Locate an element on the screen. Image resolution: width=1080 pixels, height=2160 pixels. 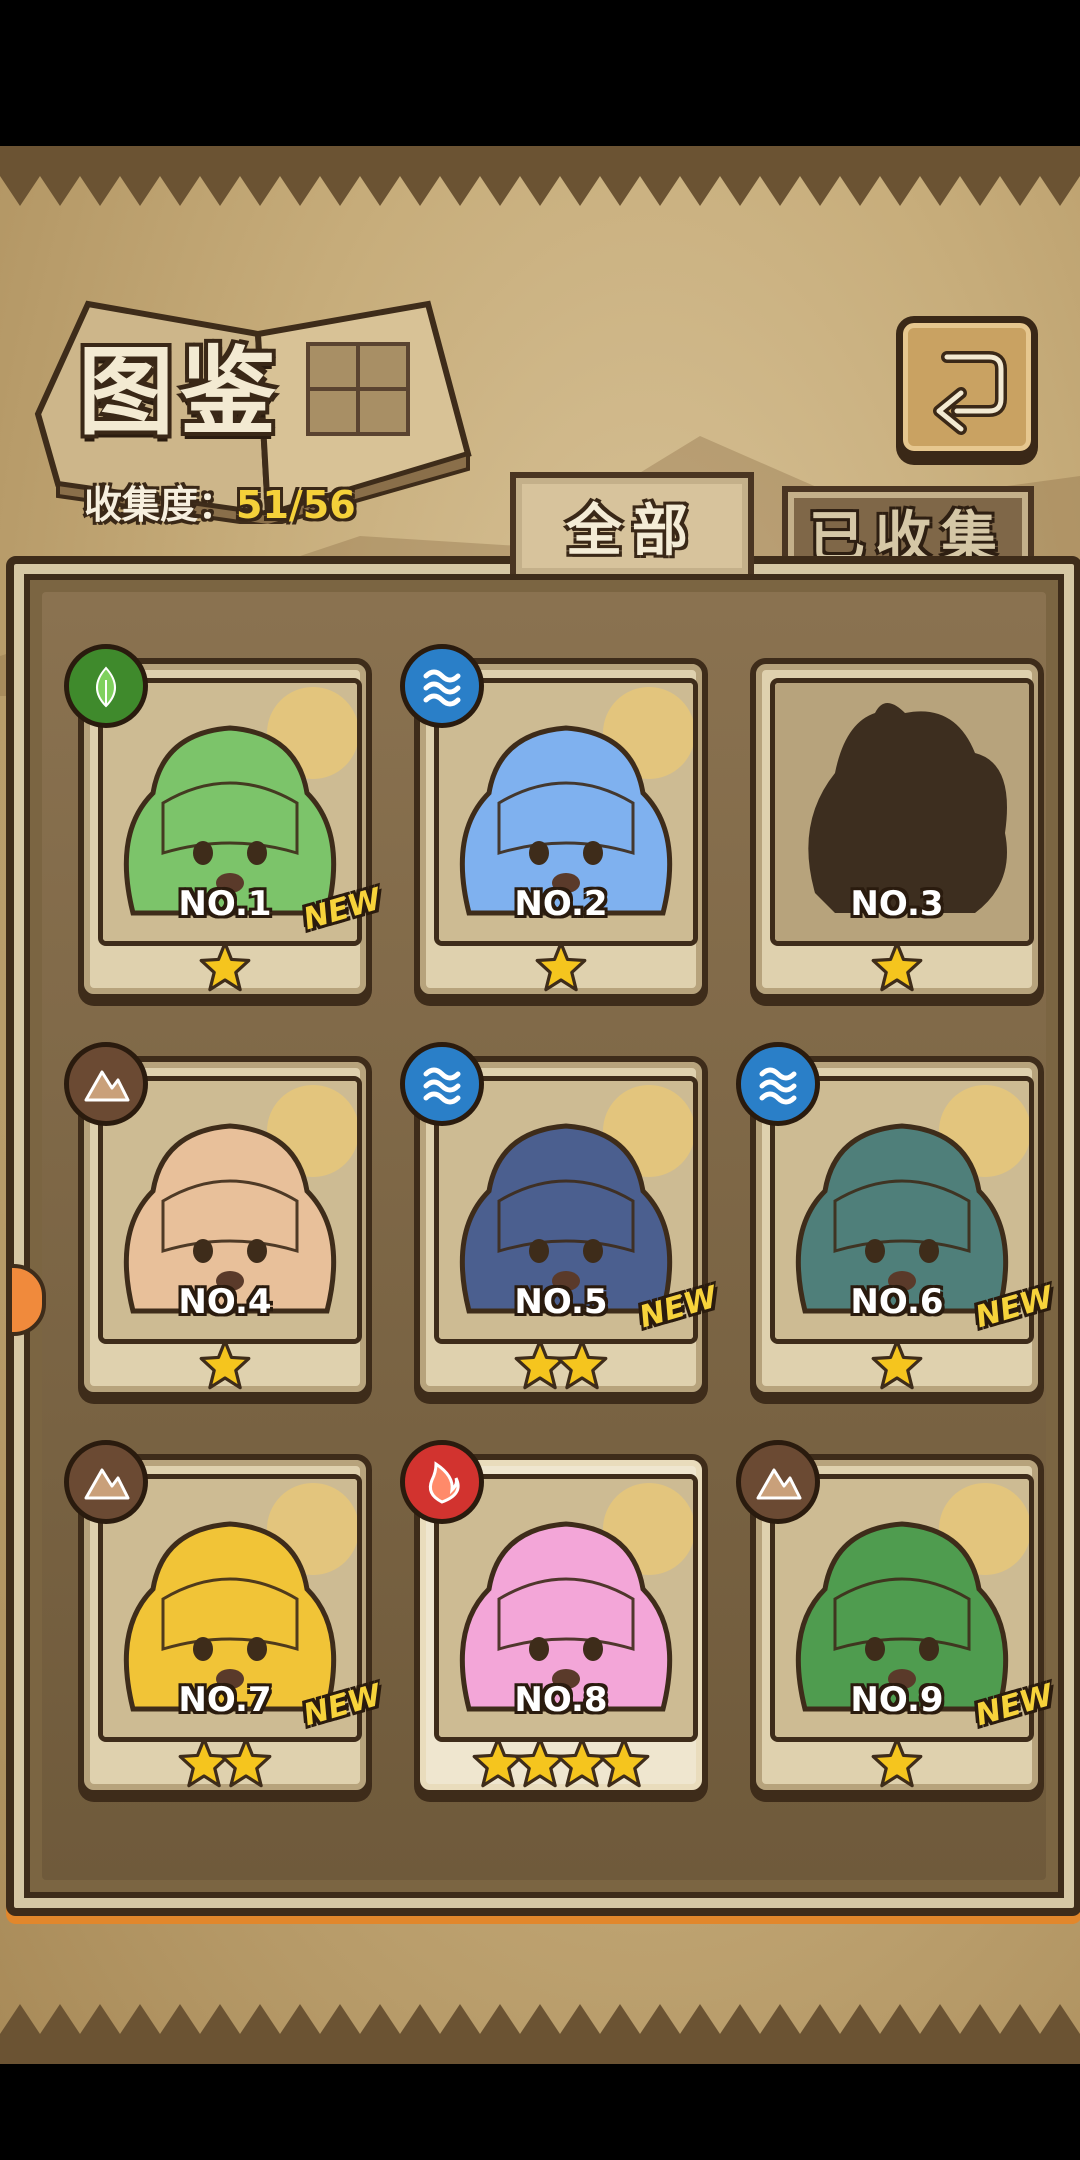
collection-label: 收集度： is located at coordinates (160, 505).